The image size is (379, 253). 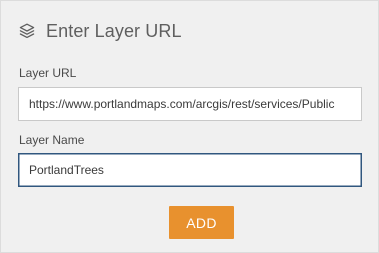 What do you see at coordinates (114, 30) in the screenshot?
I see `panel-title: Enter Layer URL` at bounding box center [114, 30].